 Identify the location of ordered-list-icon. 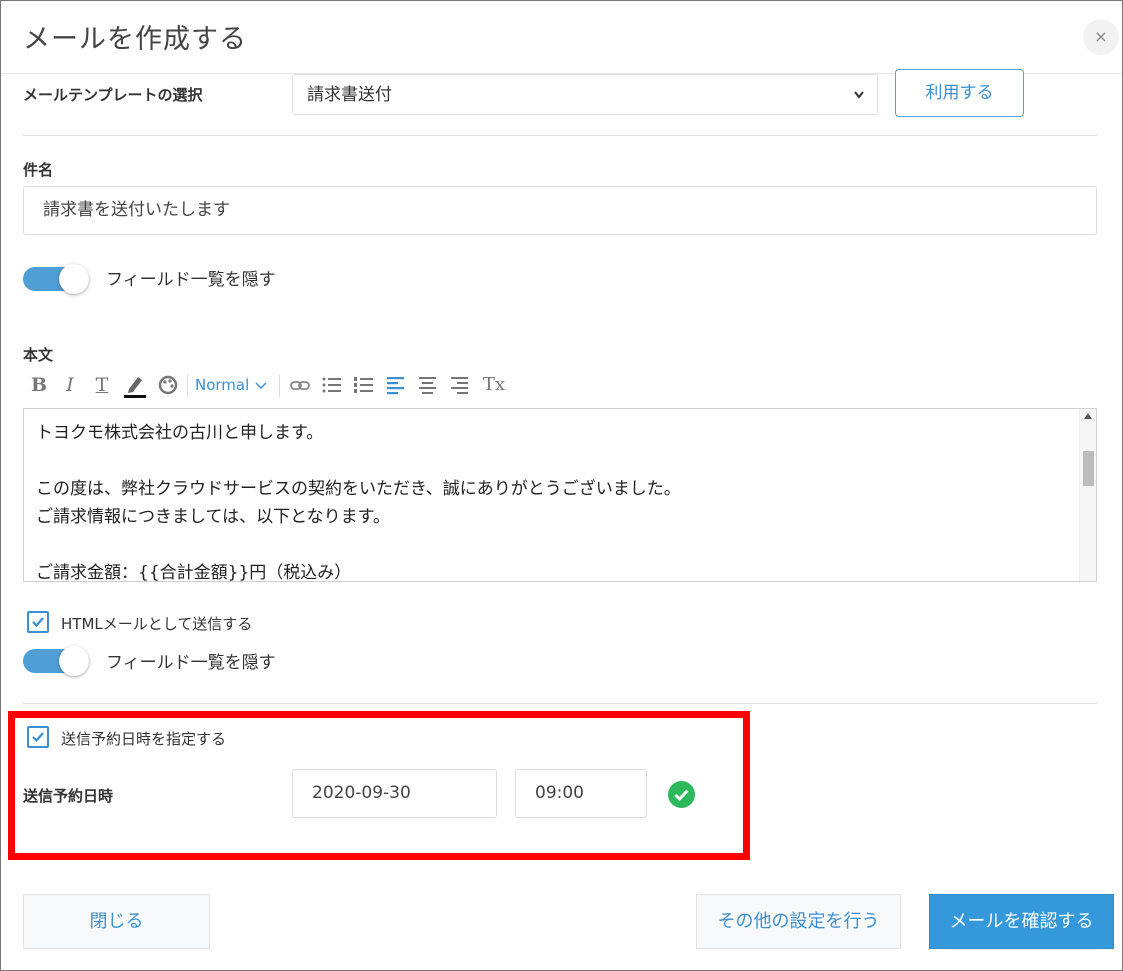
(364, 385).